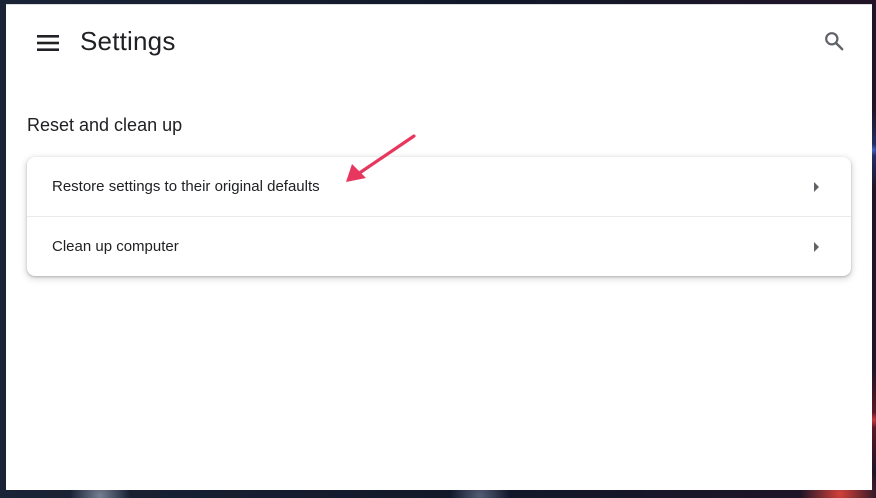 This screenshot has width=876, height=498. Describe the element at coordinates (115, 246) in the screenshot. I see `clean-up-computer-label: Clean up computer` at that location.